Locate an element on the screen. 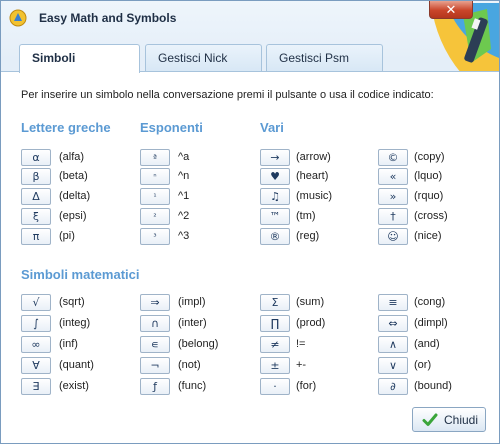  symbol-button-exp-n: ⁿ is located at coordinates (155, 176).